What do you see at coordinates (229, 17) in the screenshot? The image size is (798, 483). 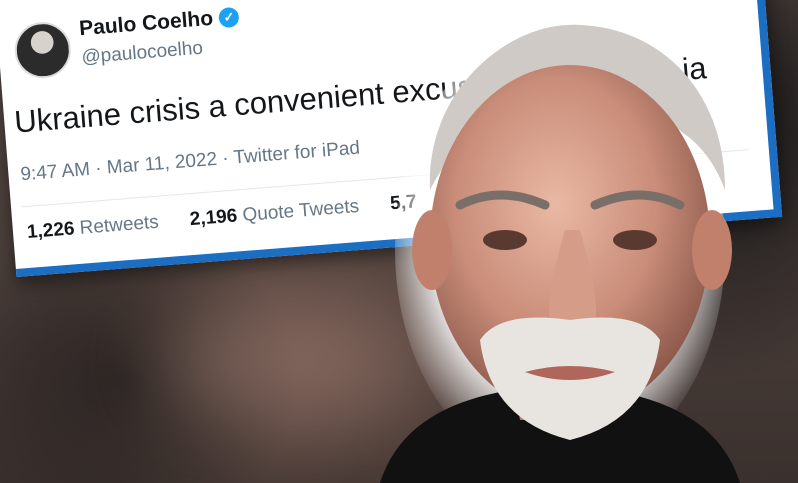 I see `verified-badge-icon: ✓` at bounding box center [229, 17].